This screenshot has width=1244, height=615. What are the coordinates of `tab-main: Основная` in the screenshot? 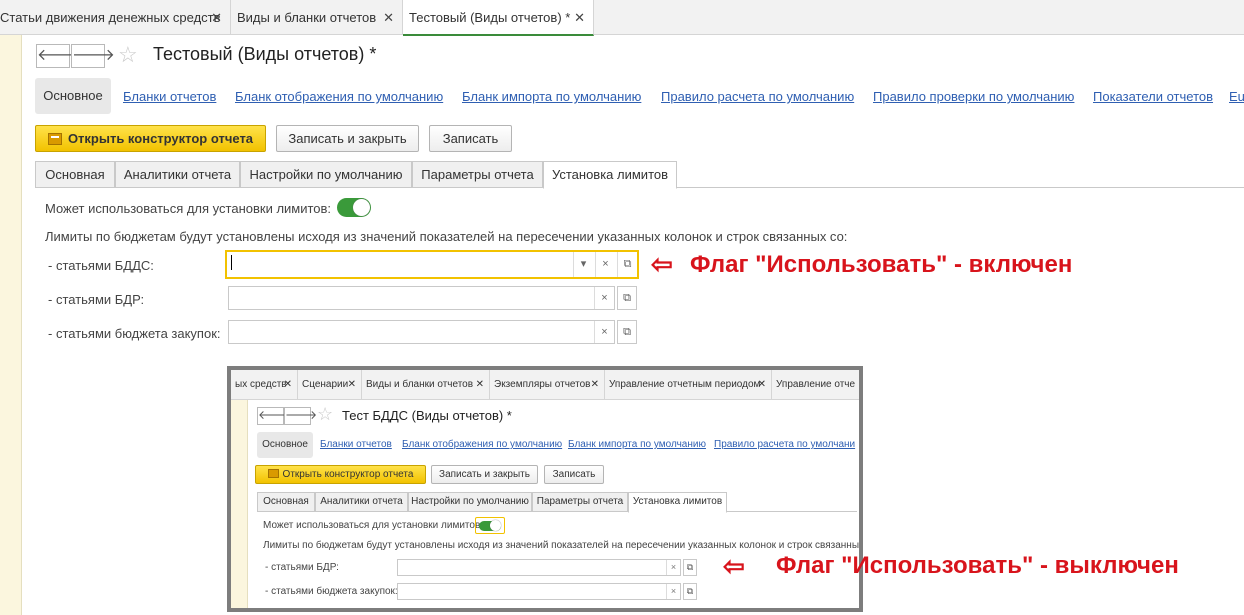 It's located at (75, 174).